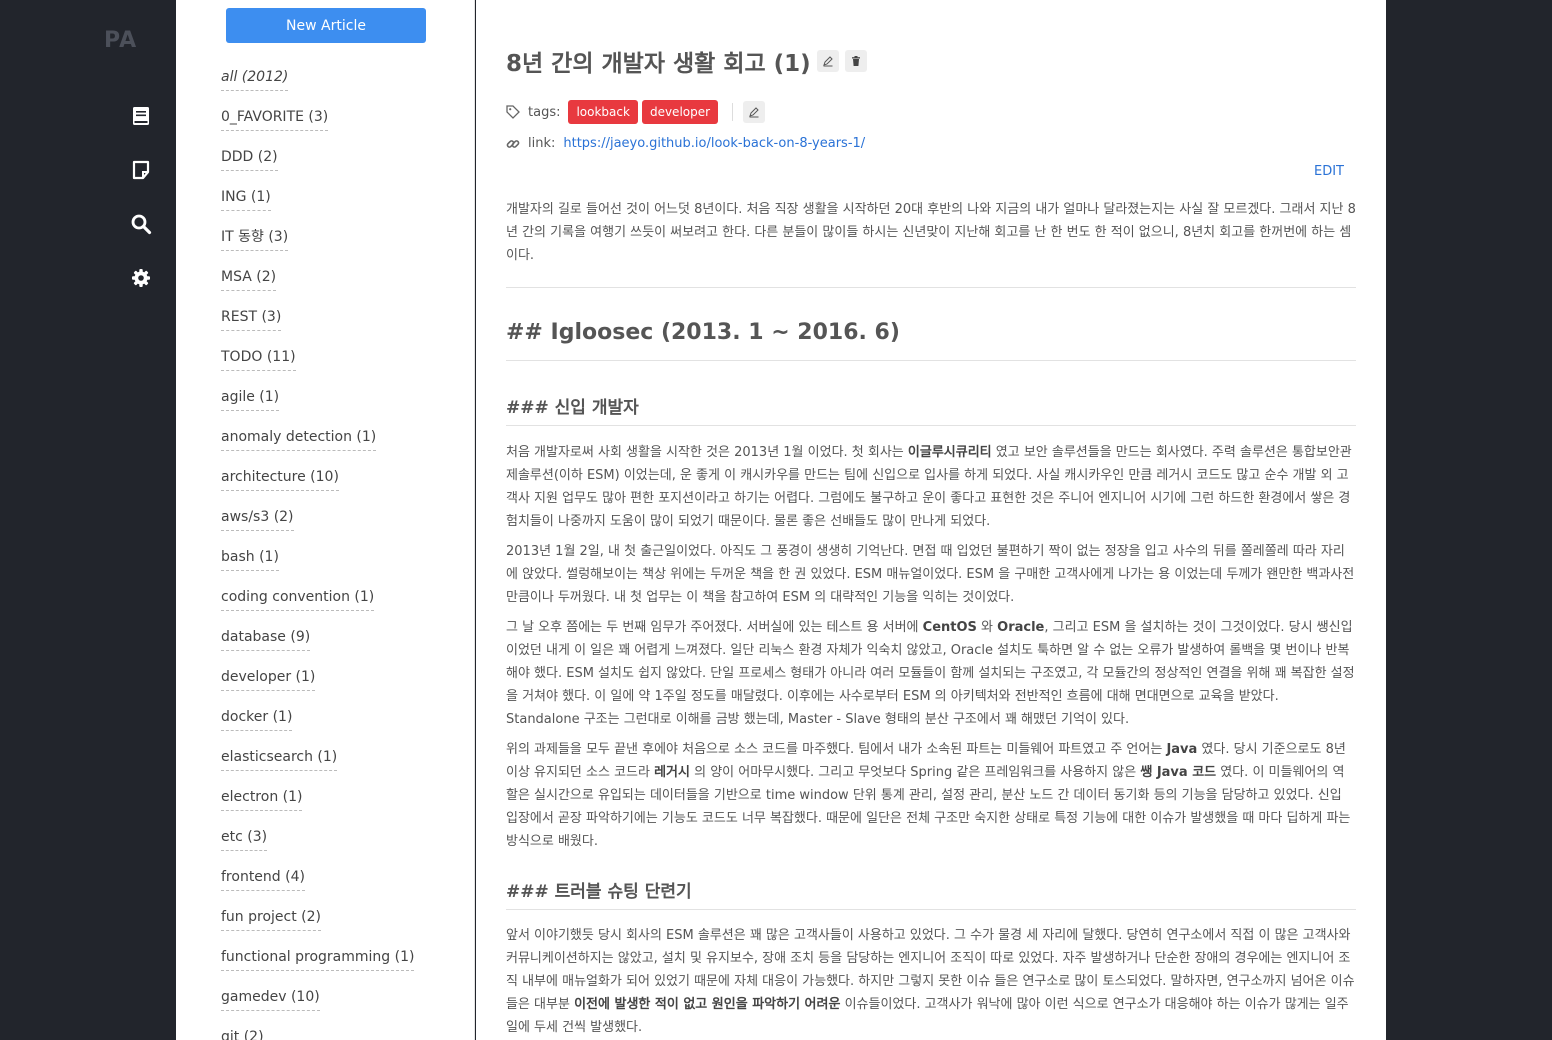  I want to click on tag-list-item: 0_FAVORITE (3), so click(317, 126).